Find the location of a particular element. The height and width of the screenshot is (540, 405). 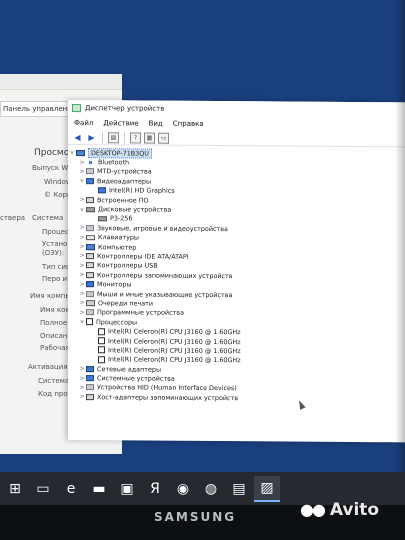

tree-item-label: Intel(R) HD Graphics is located at coordinates (142, 190).